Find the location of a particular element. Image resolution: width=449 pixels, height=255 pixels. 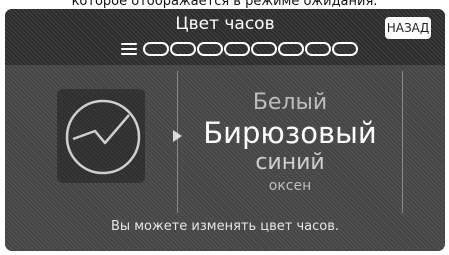

step-progress is located at coordinates (250, 49).